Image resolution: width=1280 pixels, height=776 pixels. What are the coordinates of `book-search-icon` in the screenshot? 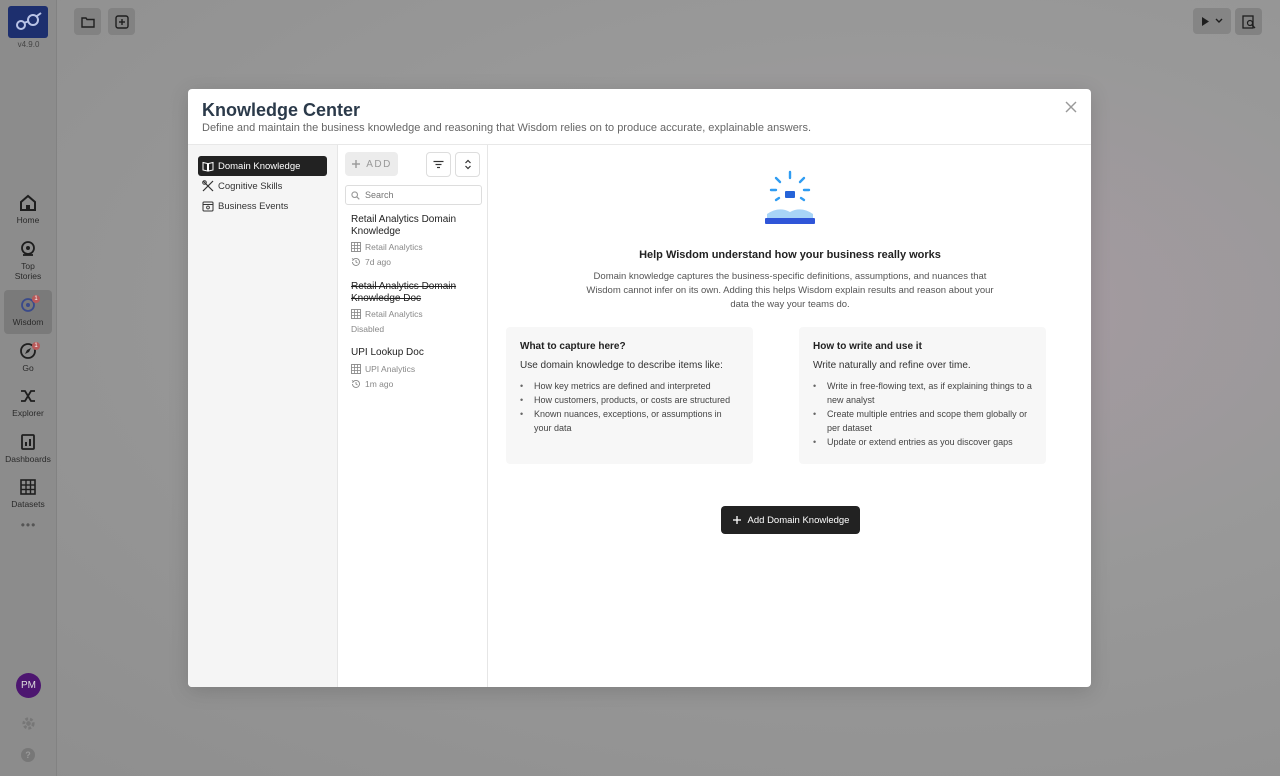 It's located at (1248, 21).